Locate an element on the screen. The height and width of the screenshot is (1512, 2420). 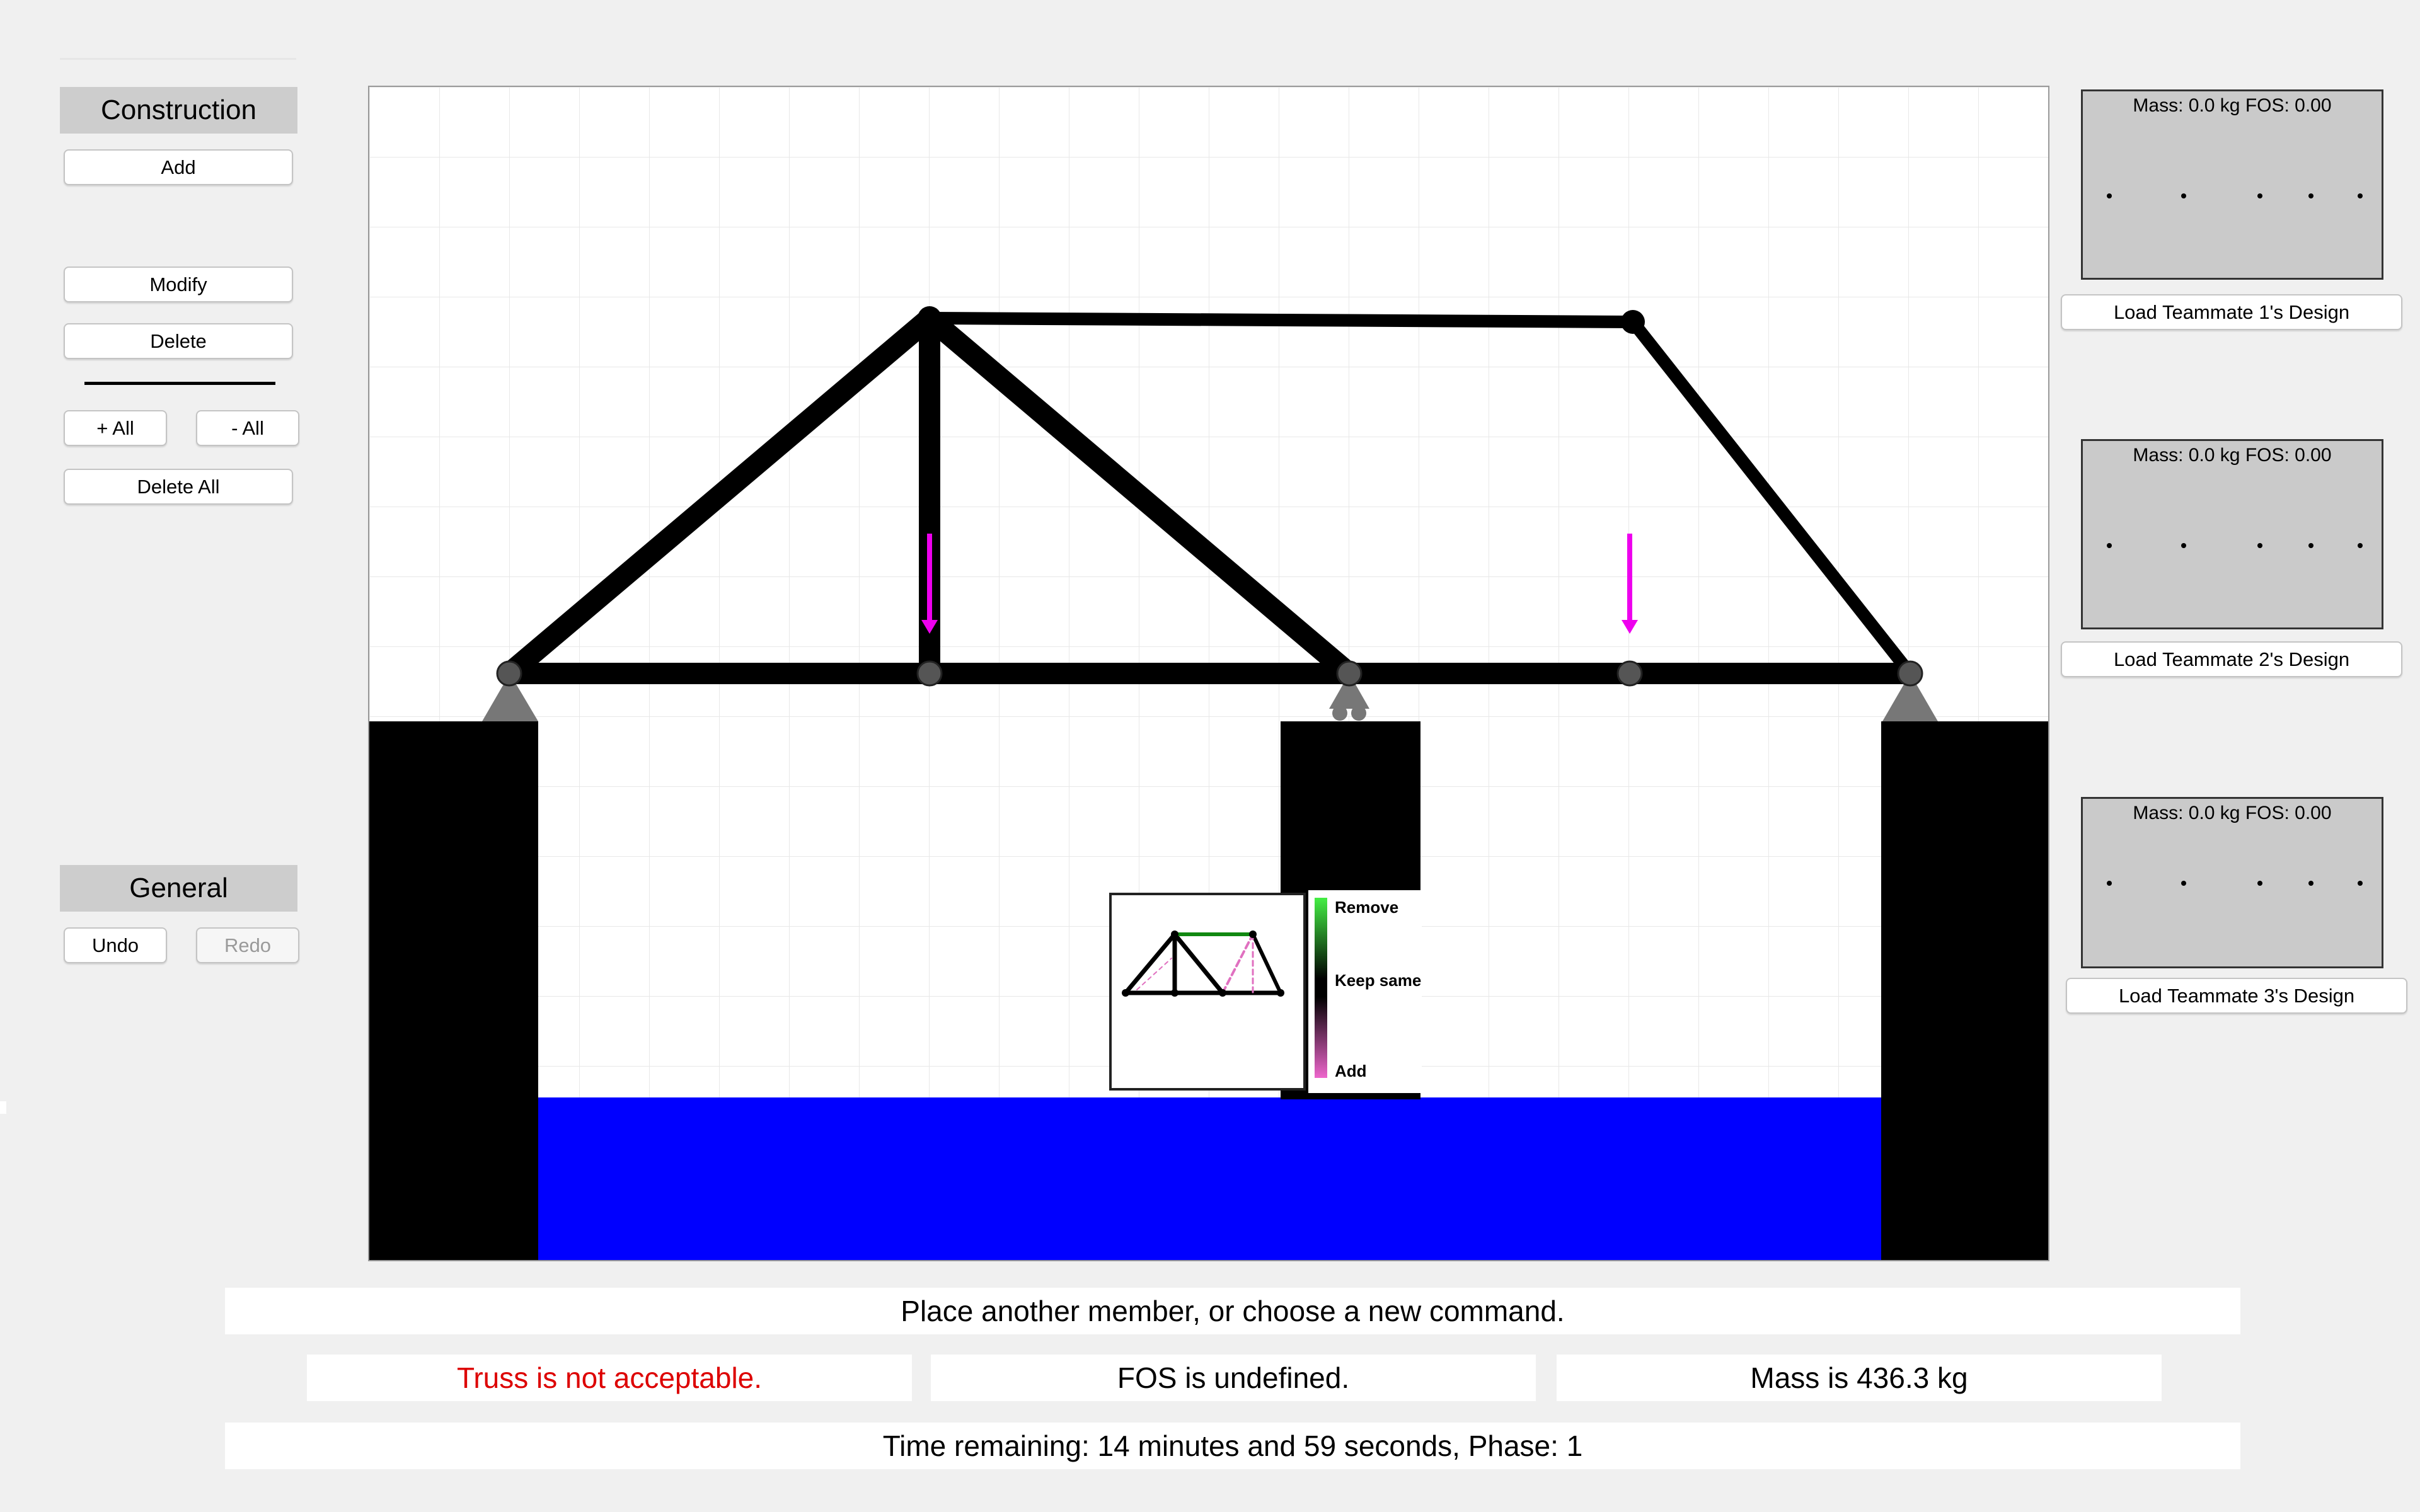
load-teammate-1-button: Load Teammate 1's Design is located at coordinates (2232, 312).